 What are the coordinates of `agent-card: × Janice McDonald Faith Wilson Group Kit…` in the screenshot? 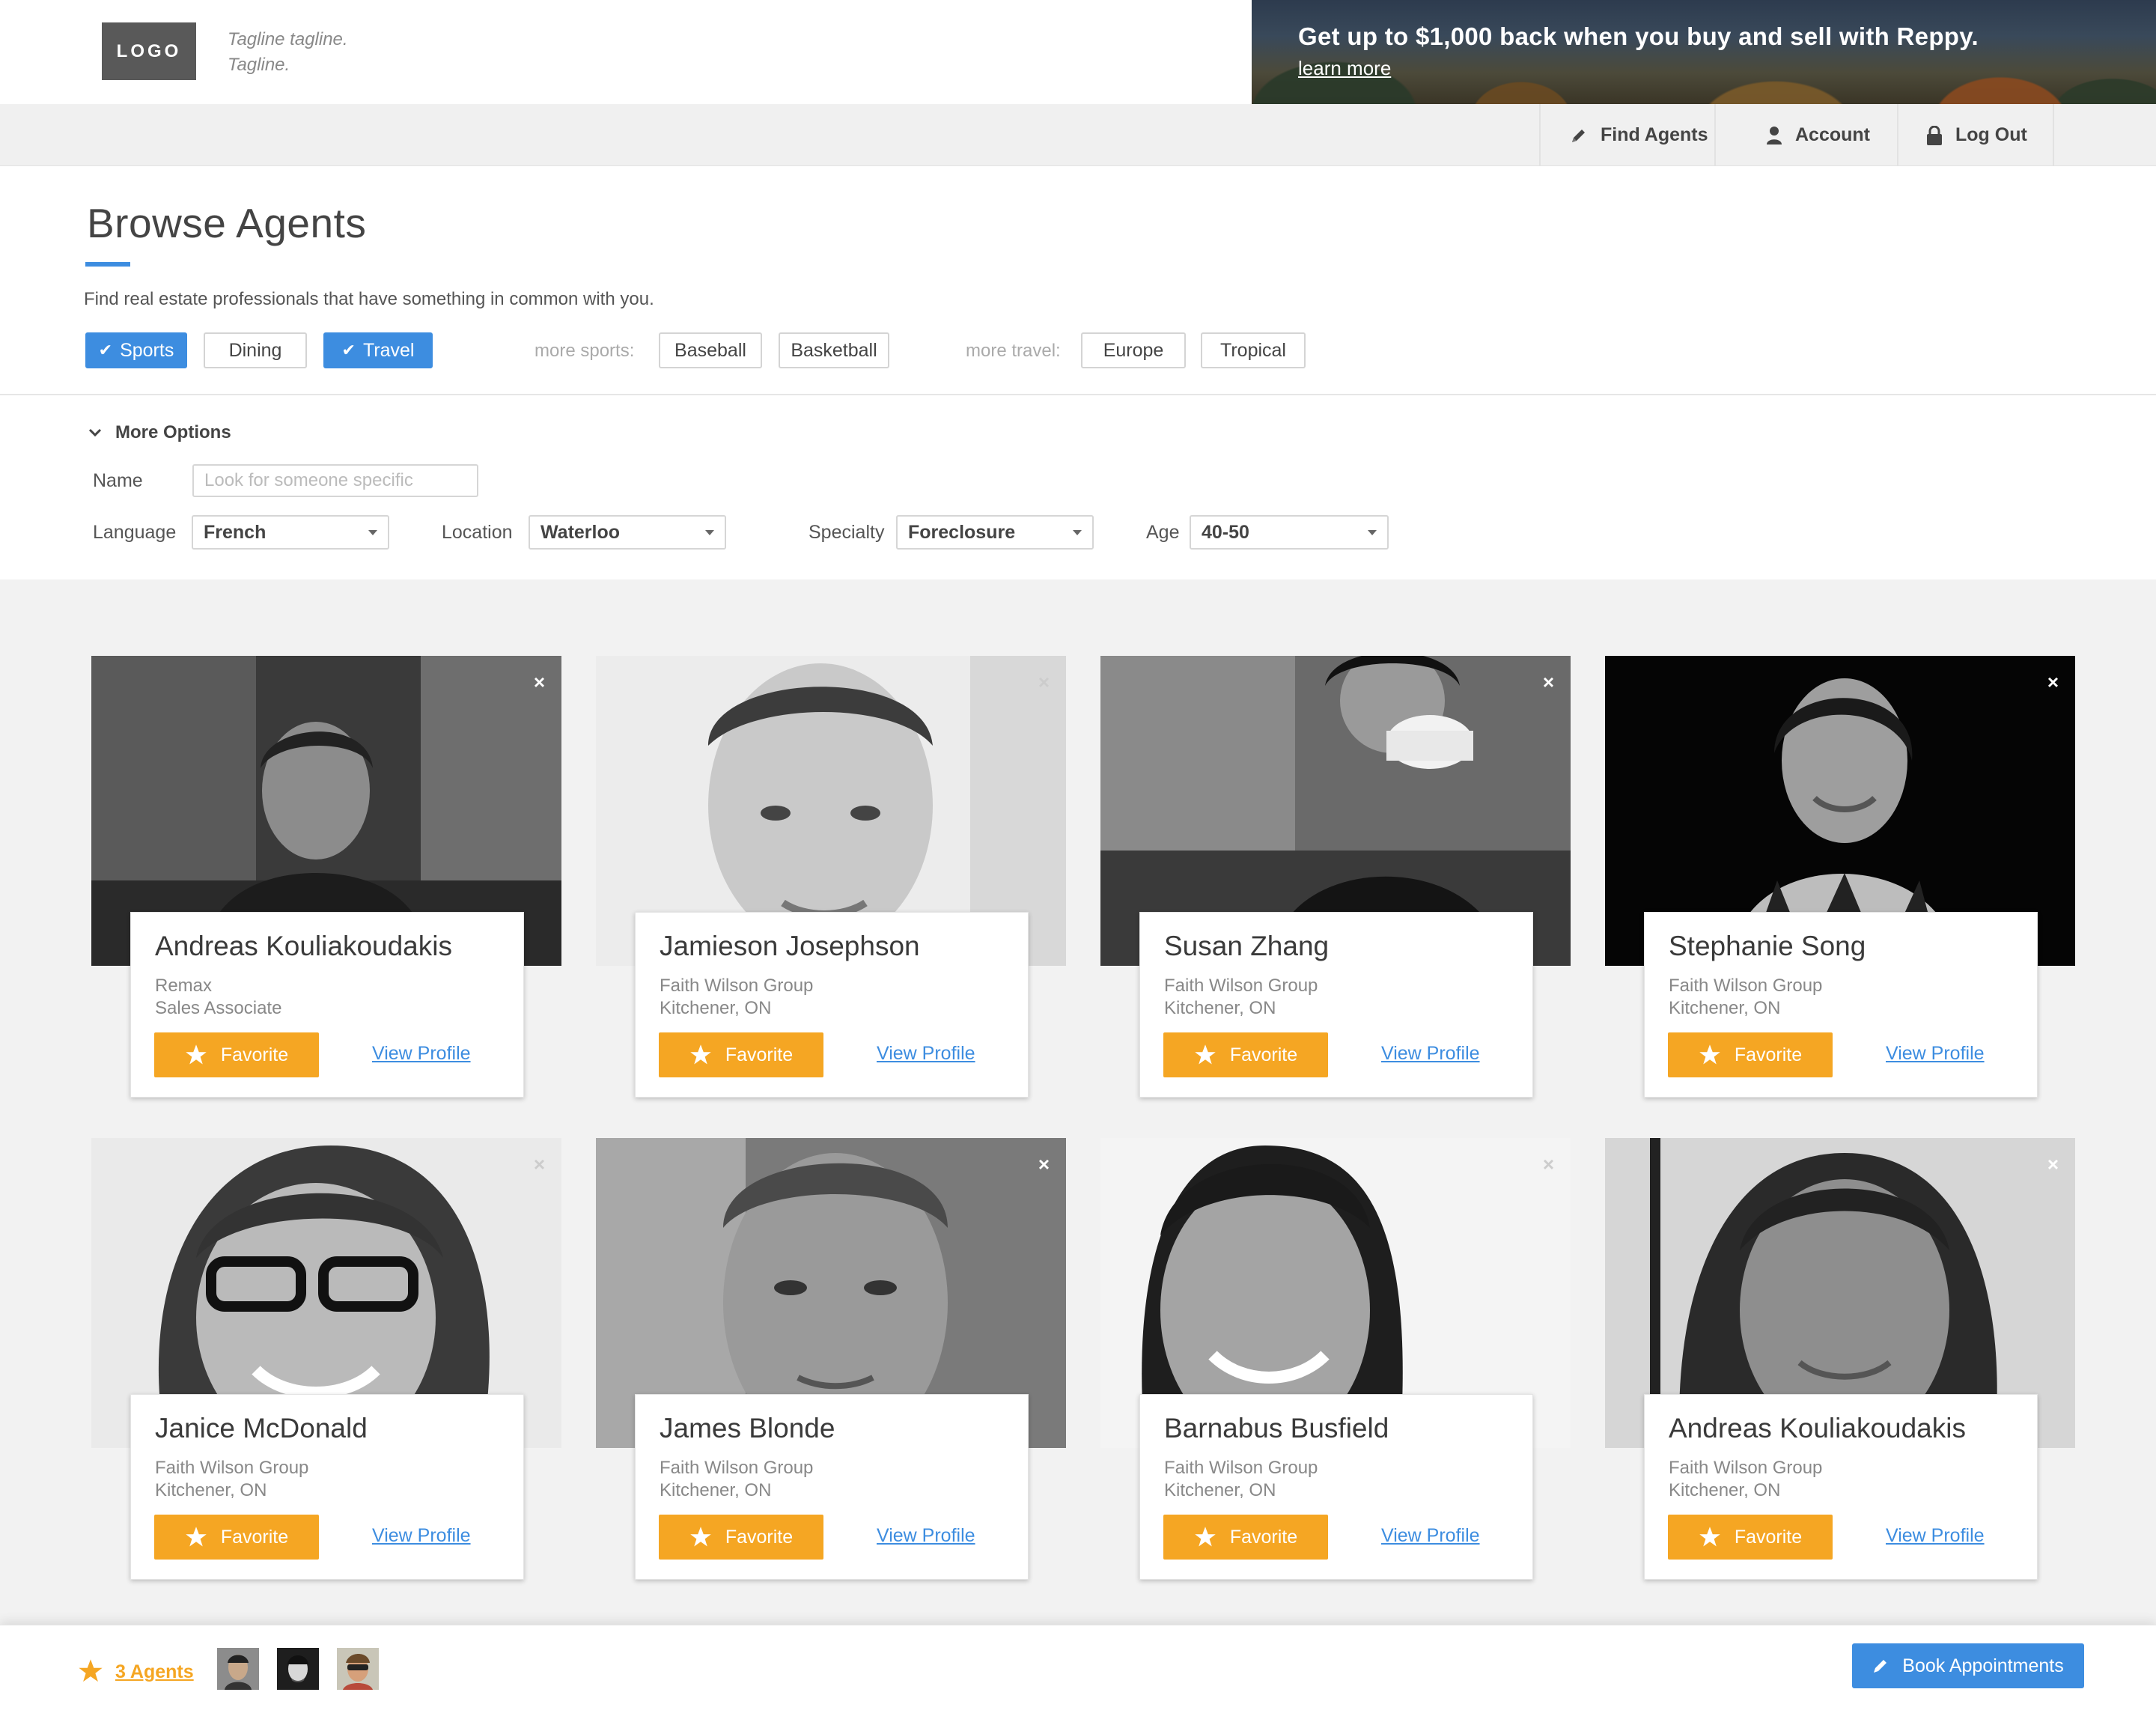 It's located at (326, 1359).